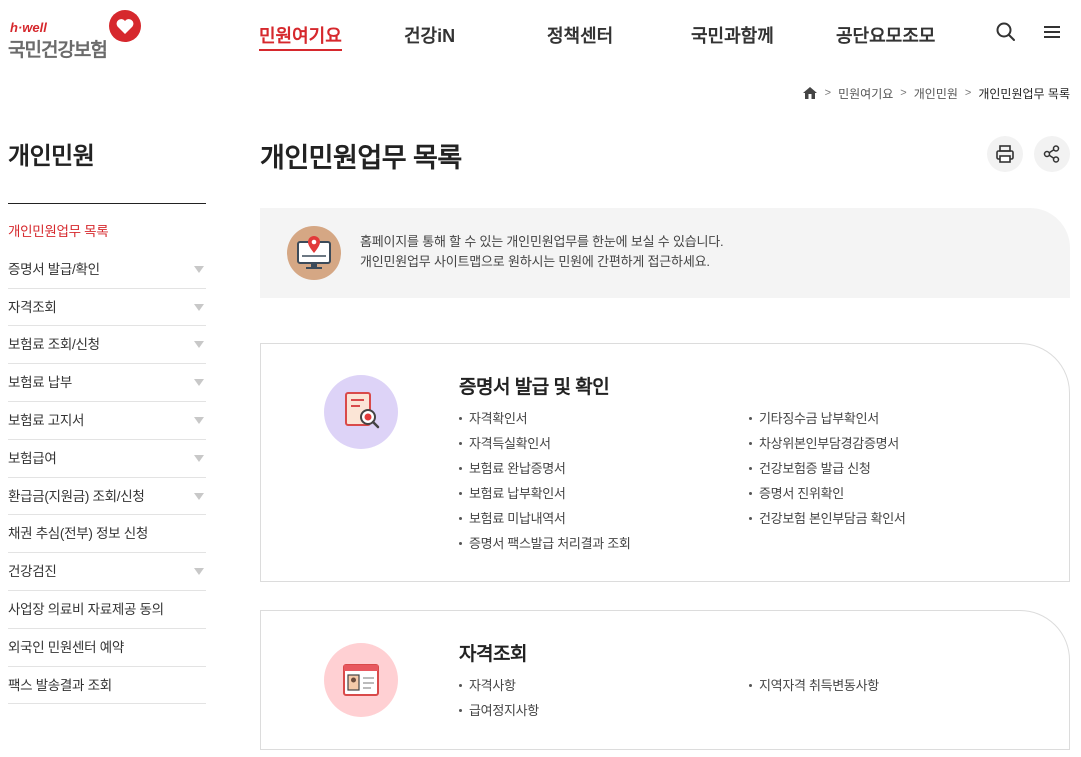  I want to click on id-card-icon, so click(361, 680).